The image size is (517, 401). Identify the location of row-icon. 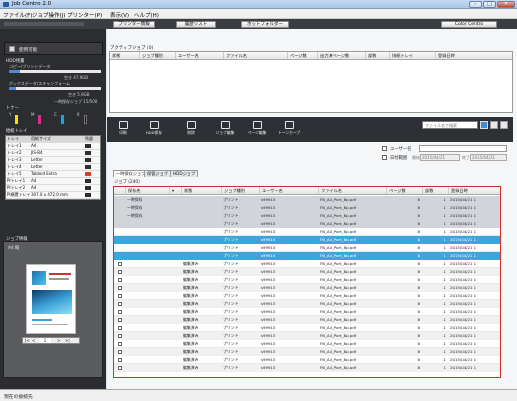
(120, 200).